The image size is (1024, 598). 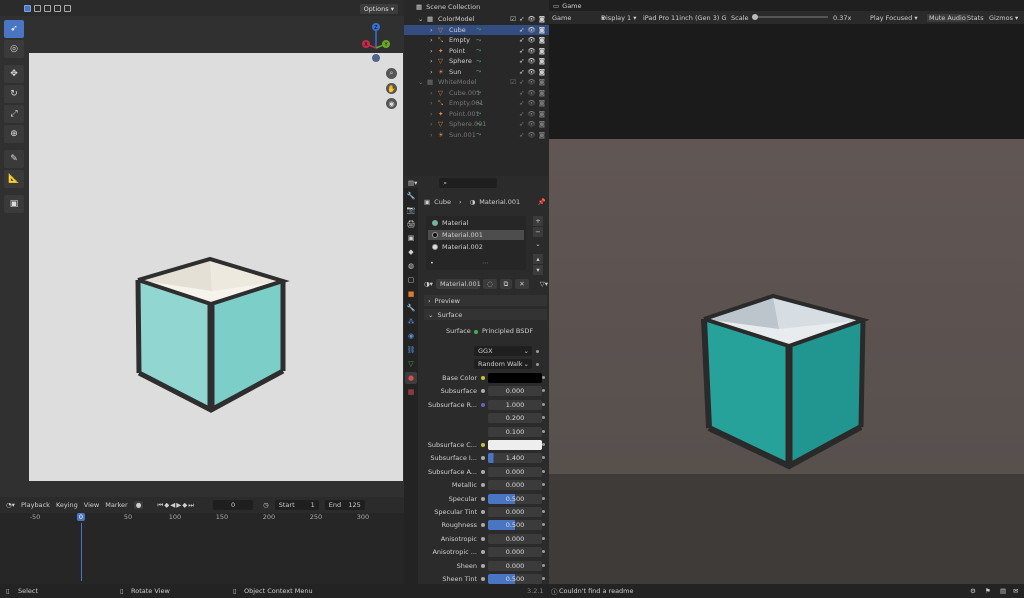 I want to click on value-field: 1.000, so click(x=515, y=404).